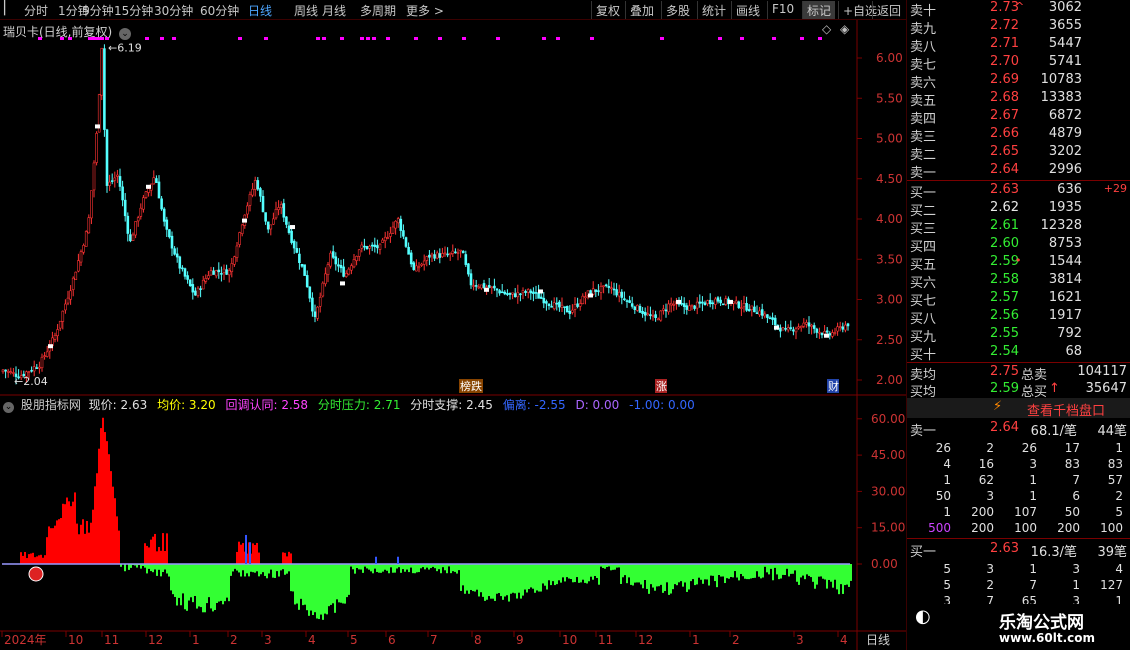 Image resolution: width=1130 pixels, height=650 pixels. I want to click on bid-row: 买三 2.61 12328, so click(1018, 227).